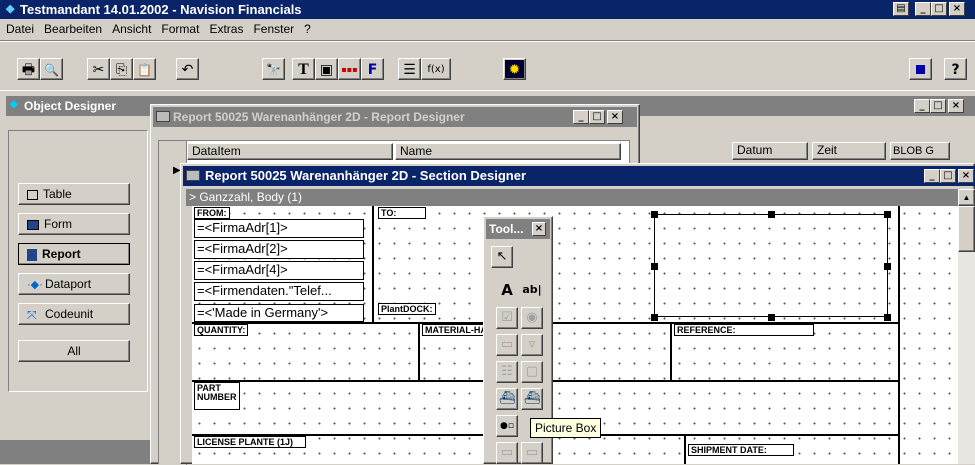  What do you see at coordinates (939, 9) in the screenshot?
I see `maximize-button: □` at bounding box center [939, 9].